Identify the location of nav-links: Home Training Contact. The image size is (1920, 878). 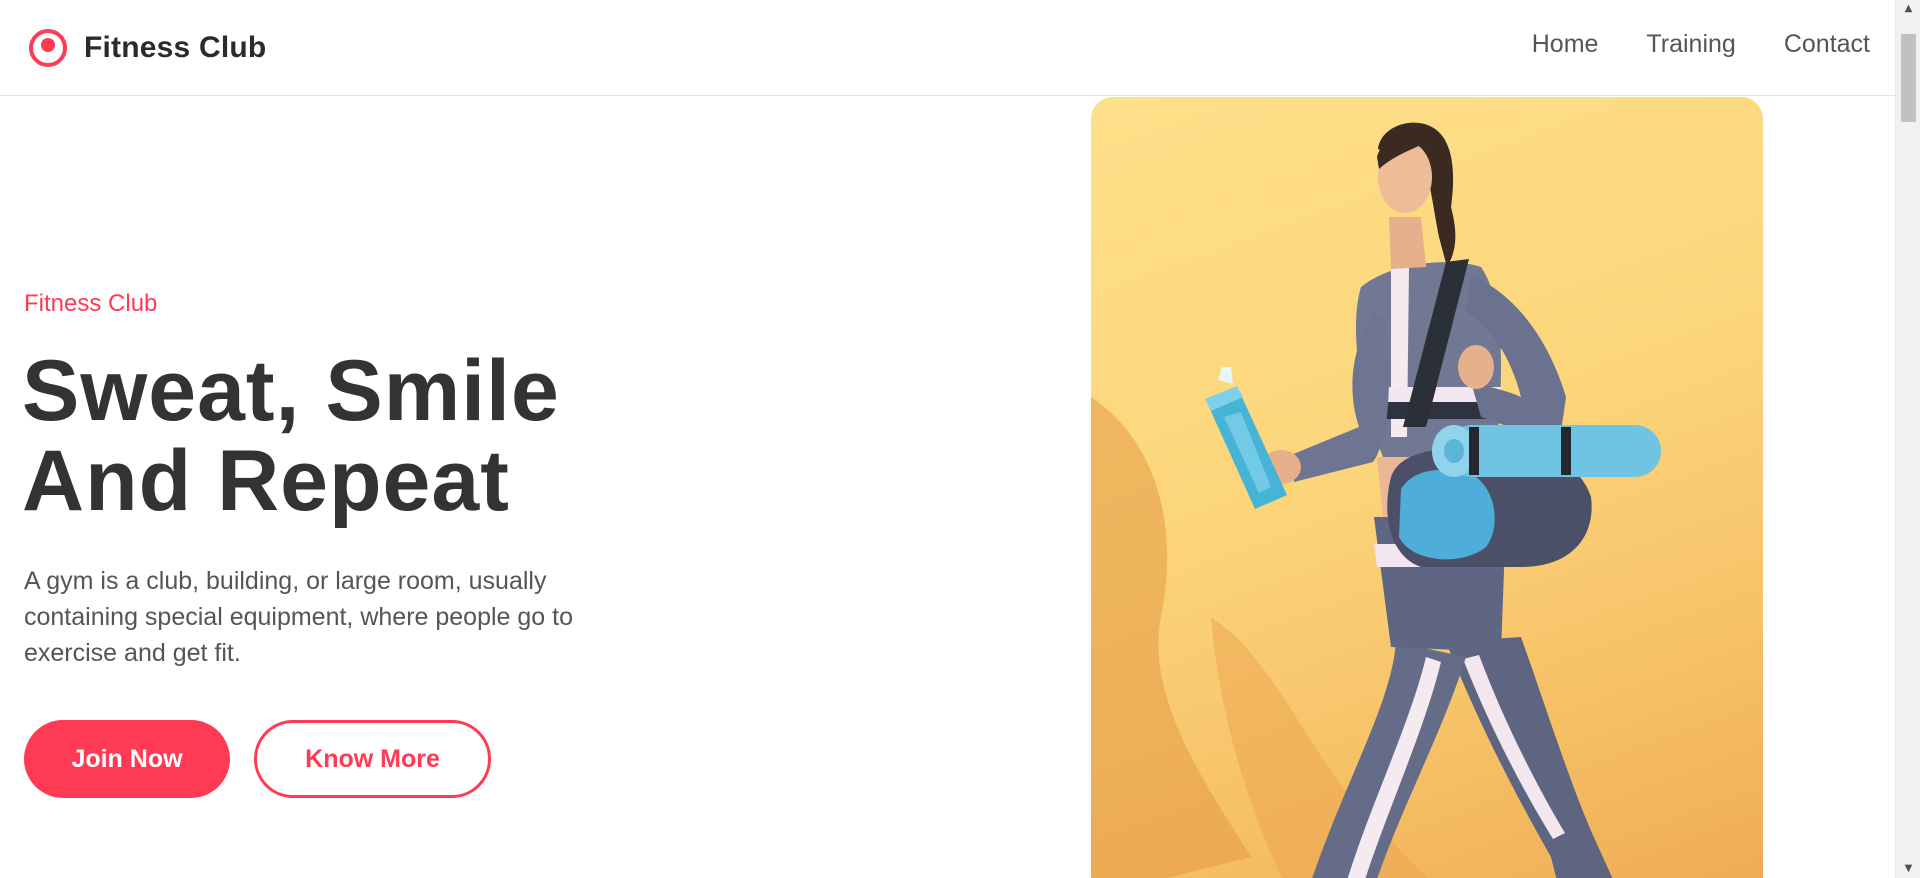
(1701, 44).